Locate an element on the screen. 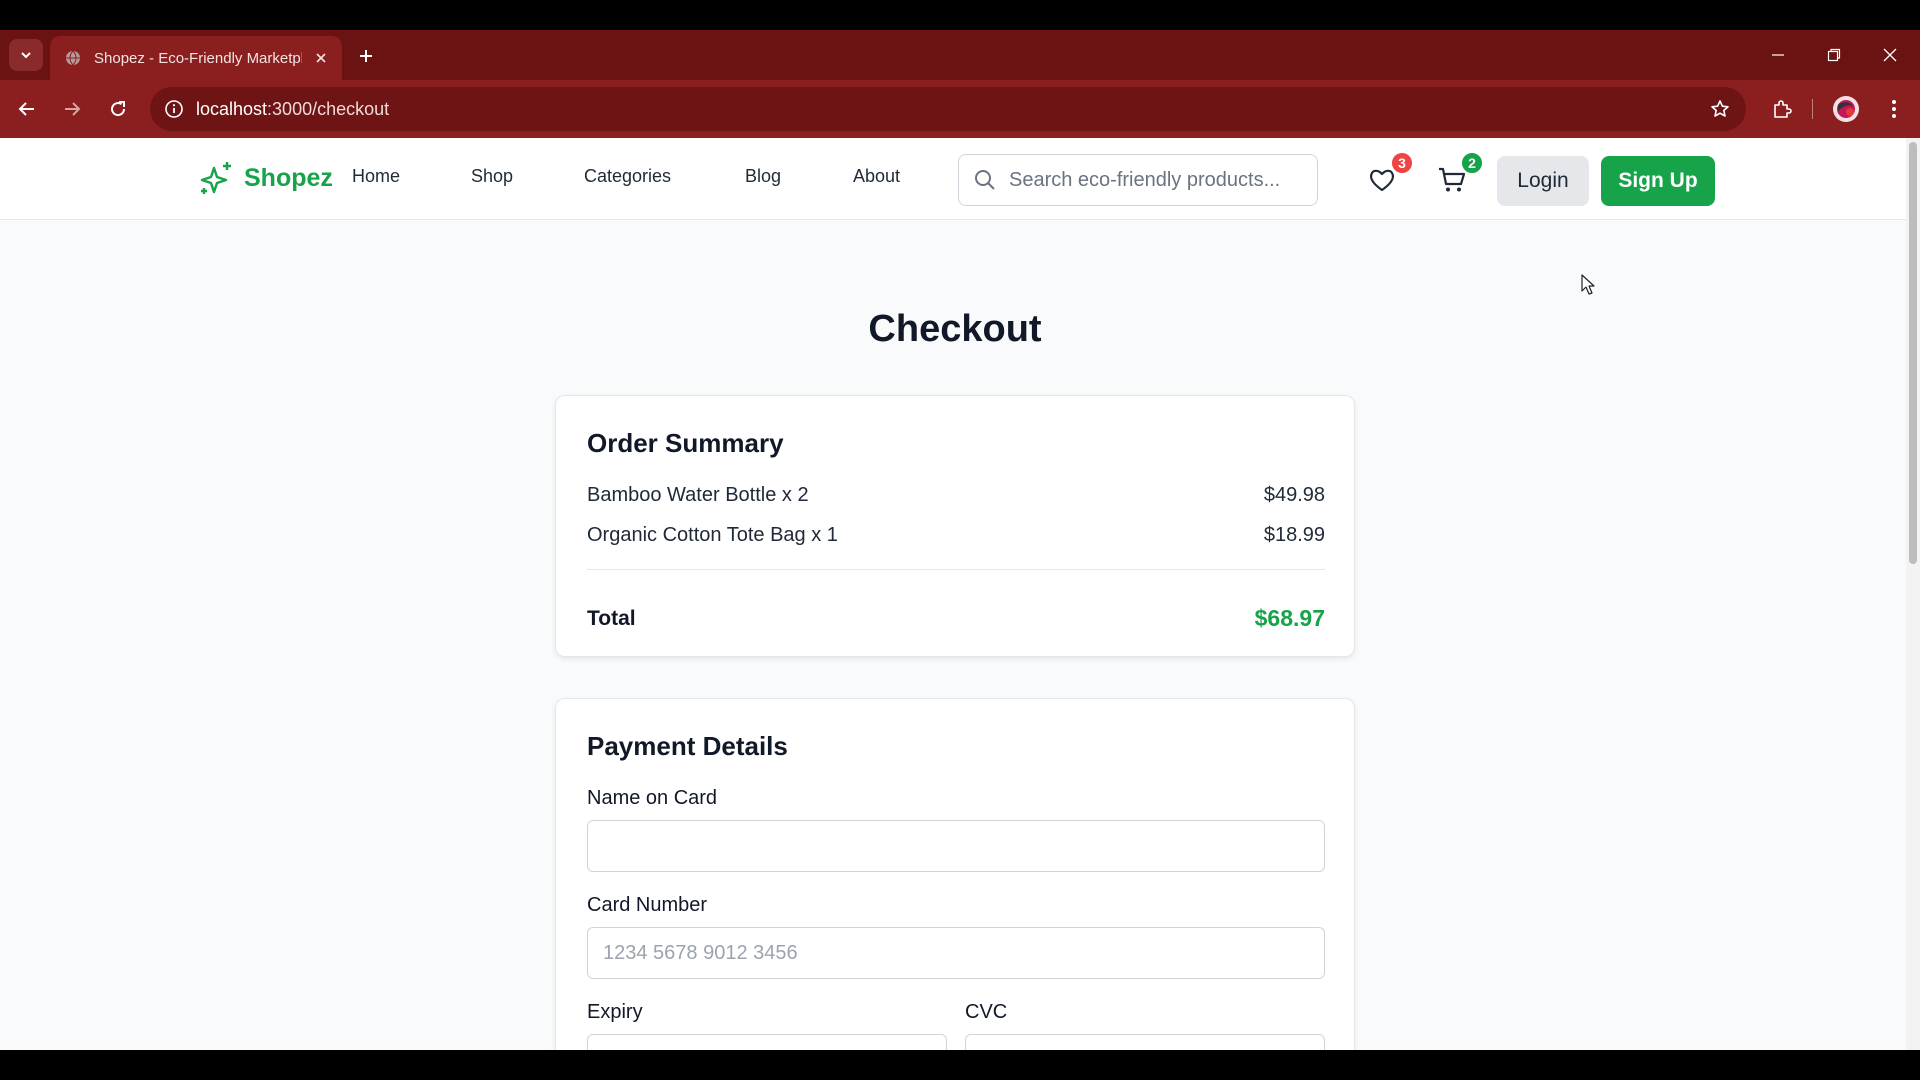 This screenshot has width=1920, height=1080. url-host: localhost is located at coordinates (232, 108).